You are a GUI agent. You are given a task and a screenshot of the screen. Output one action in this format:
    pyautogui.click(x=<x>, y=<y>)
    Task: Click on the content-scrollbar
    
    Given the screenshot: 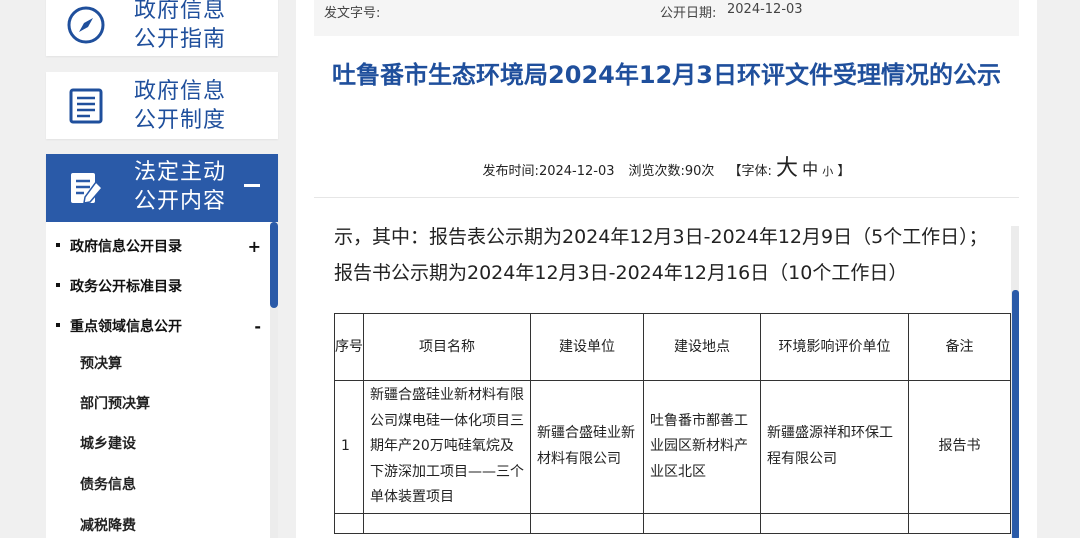 What is the action you would take?
    pyautogui.click(x=1015, y=382)
    